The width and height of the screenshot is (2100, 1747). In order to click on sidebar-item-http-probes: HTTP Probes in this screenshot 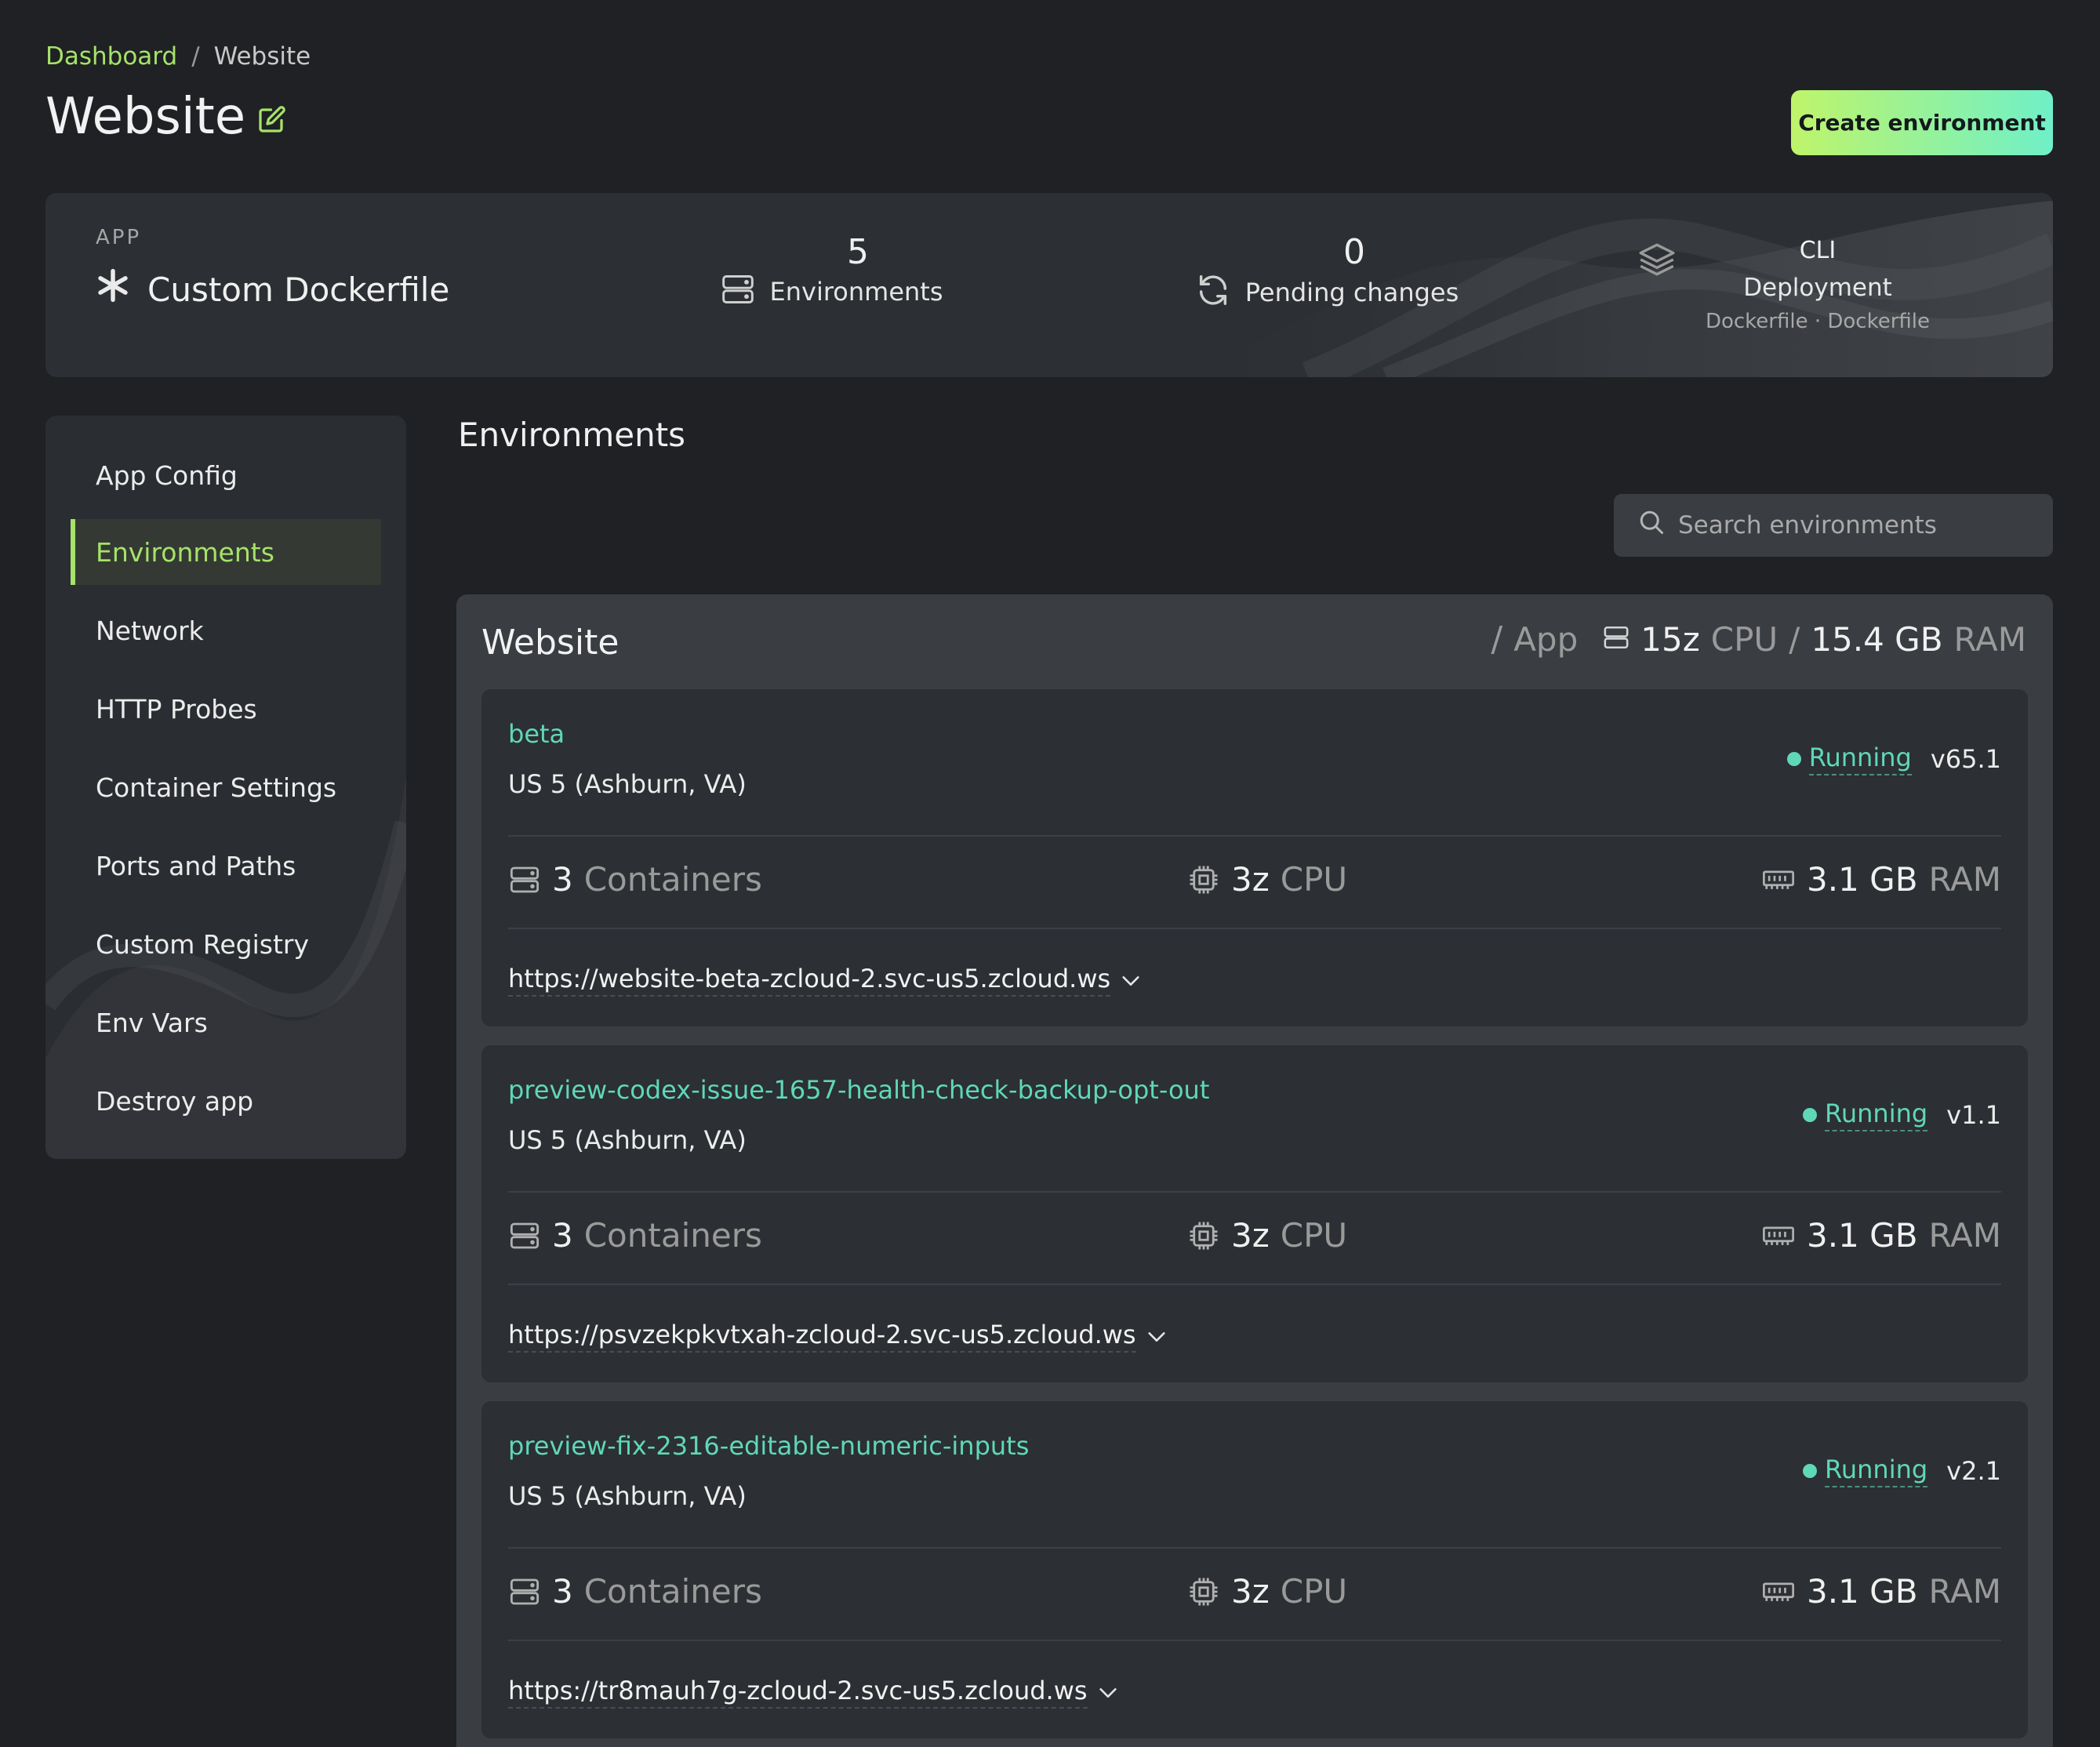, I will do `click(226, 709)`.